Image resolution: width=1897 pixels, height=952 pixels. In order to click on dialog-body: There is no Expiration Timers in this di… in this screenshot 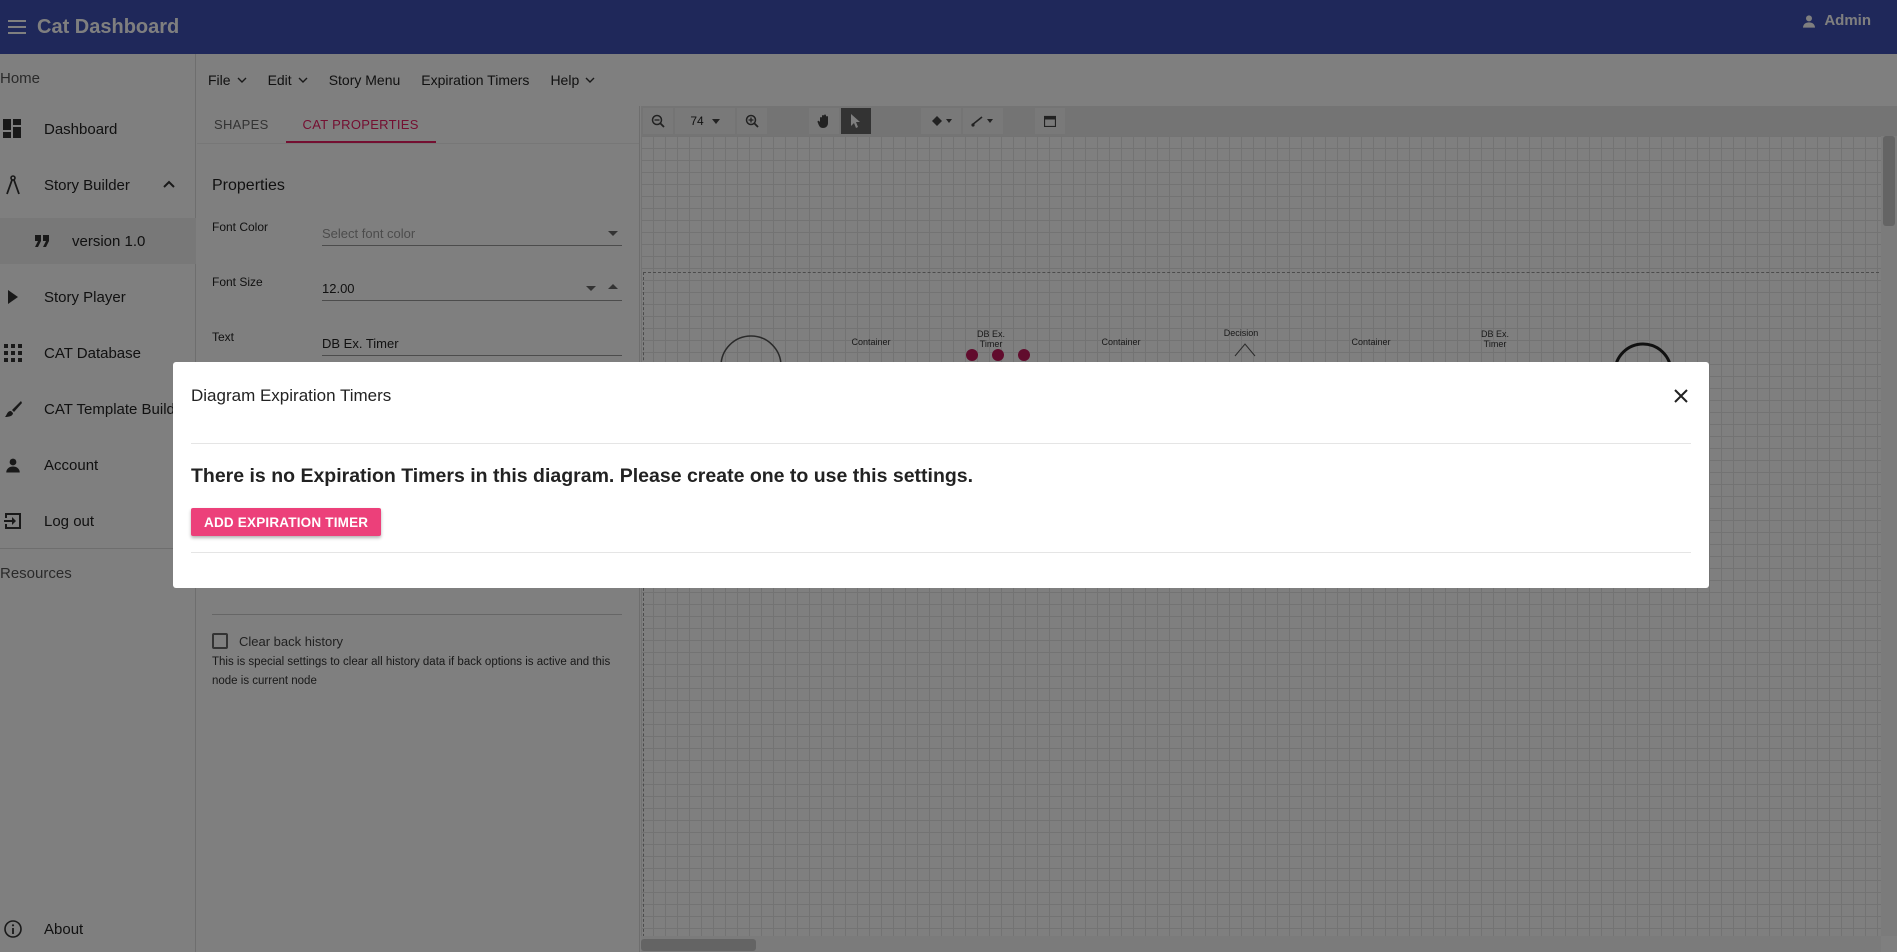, I will do `click(941, 498)`.